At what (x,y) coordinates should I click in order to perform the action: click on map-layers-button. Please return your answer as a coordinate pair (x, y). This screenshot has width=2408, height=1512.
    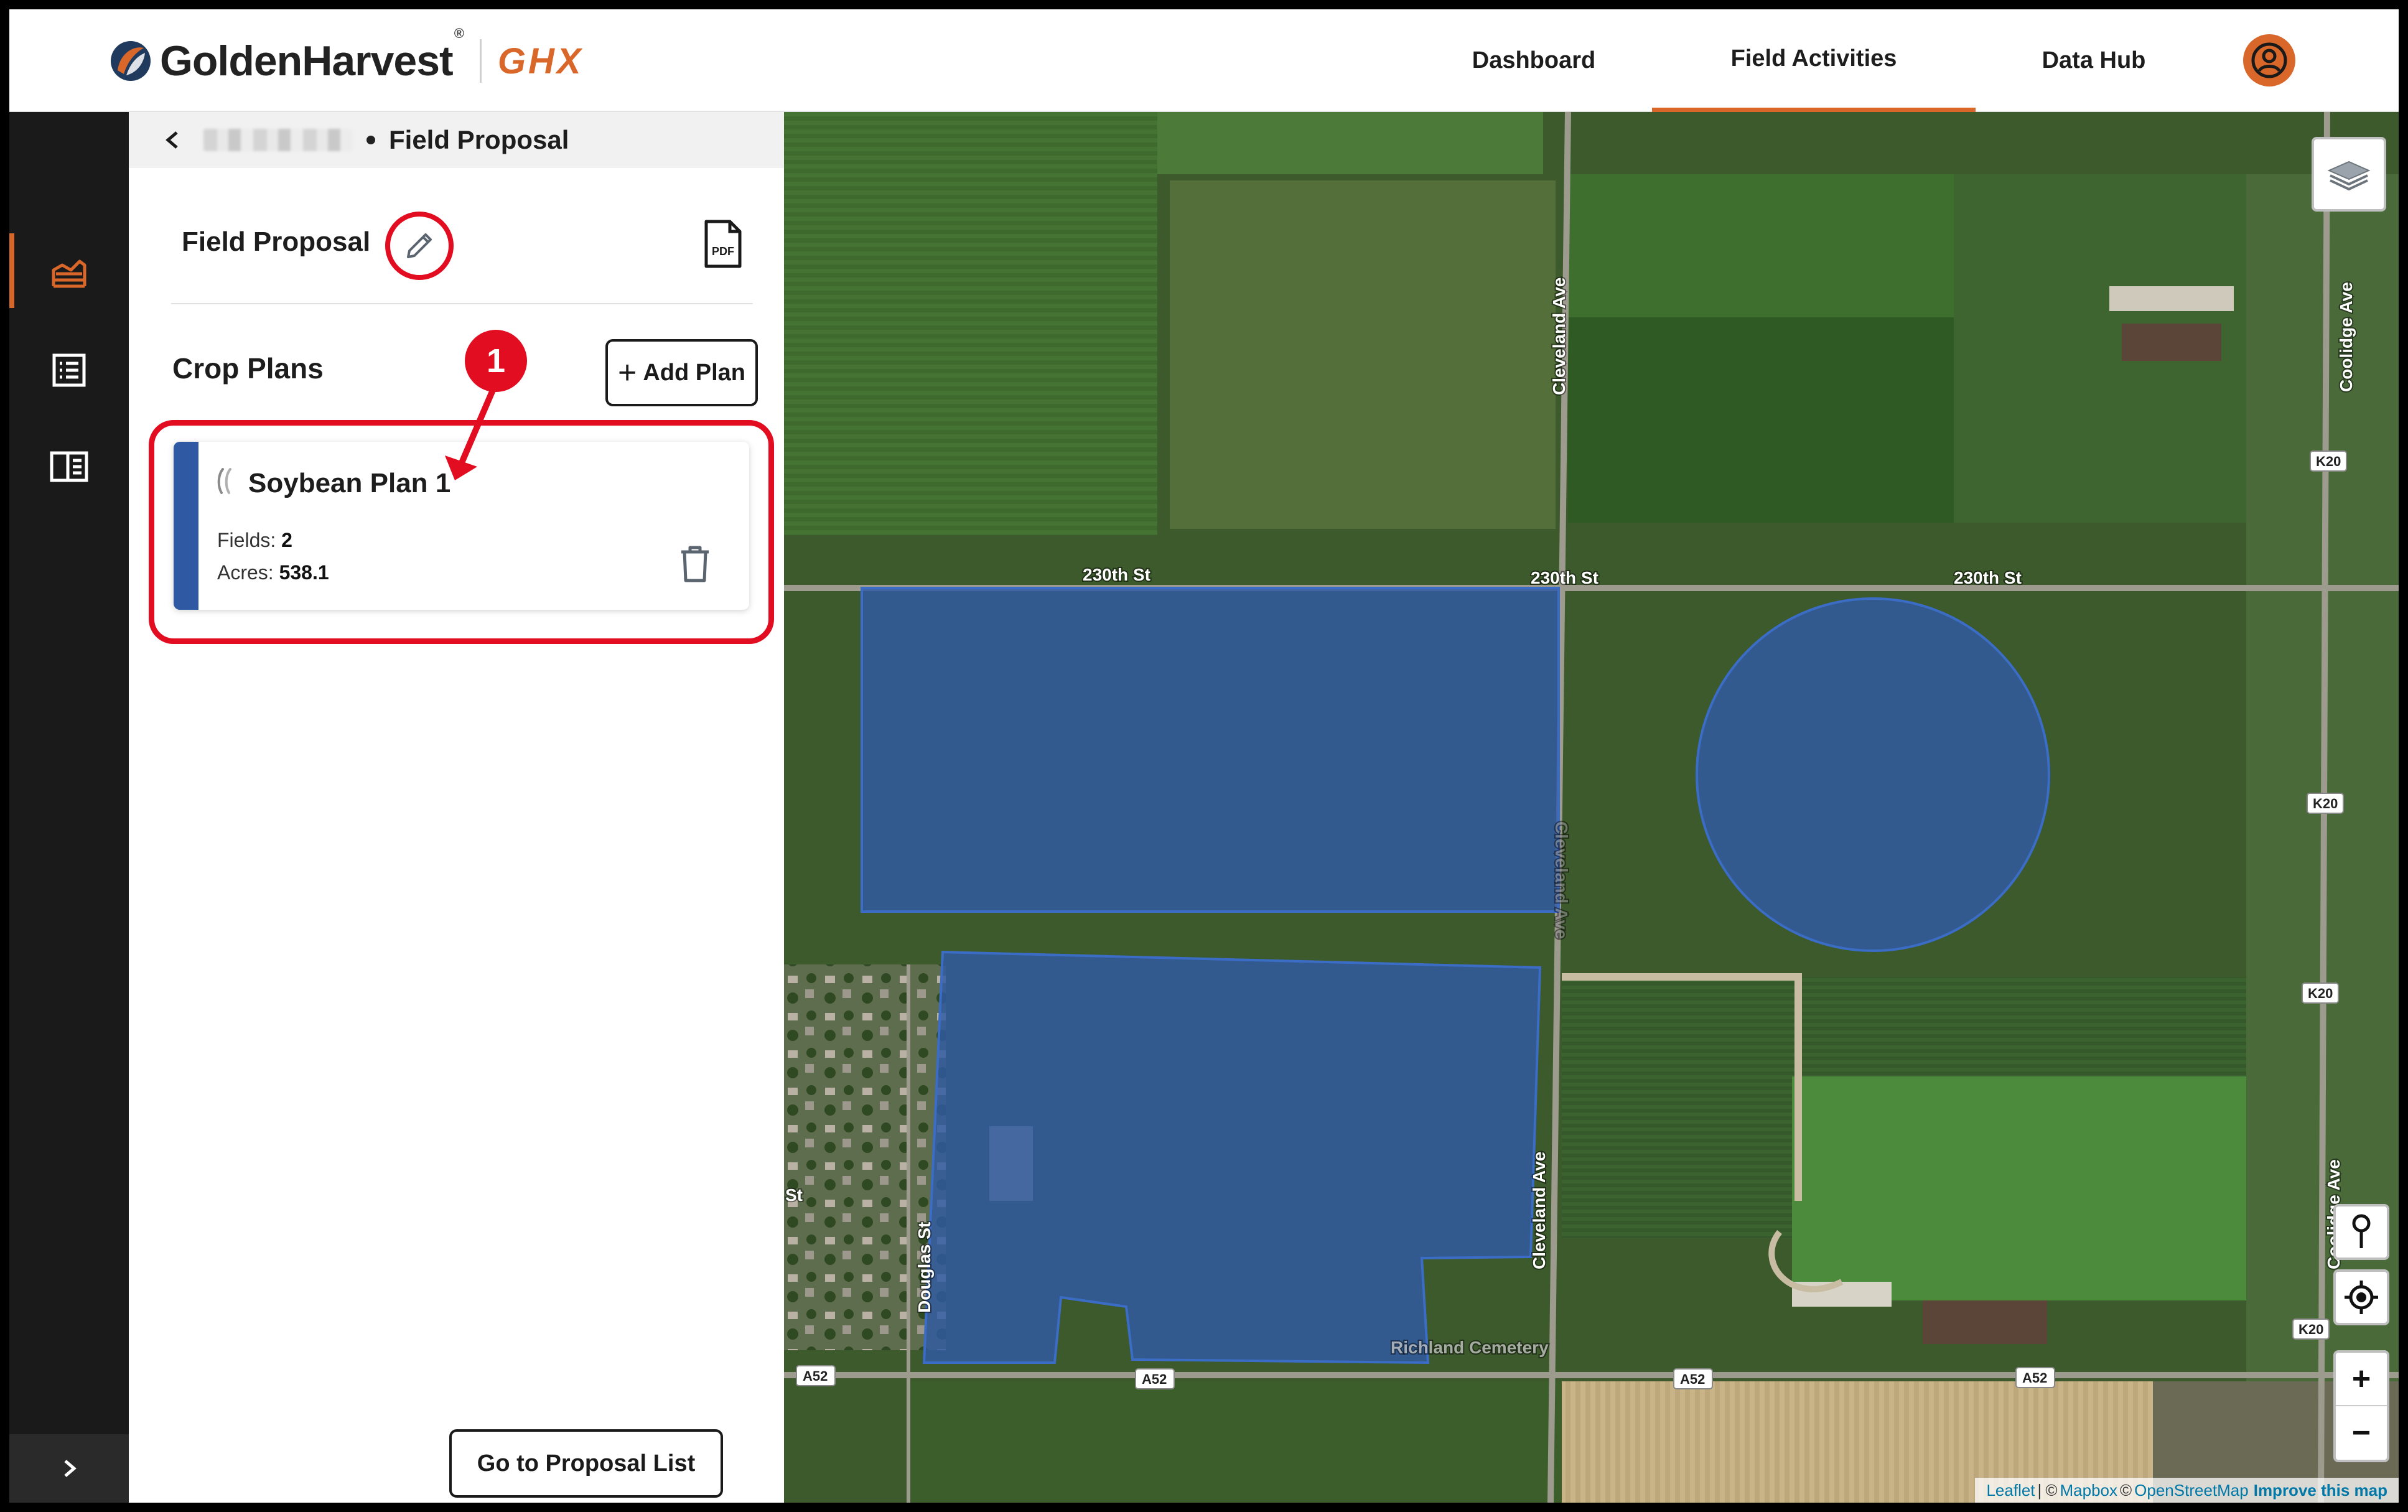
    Looking at the image, I should click on (2349, 174).